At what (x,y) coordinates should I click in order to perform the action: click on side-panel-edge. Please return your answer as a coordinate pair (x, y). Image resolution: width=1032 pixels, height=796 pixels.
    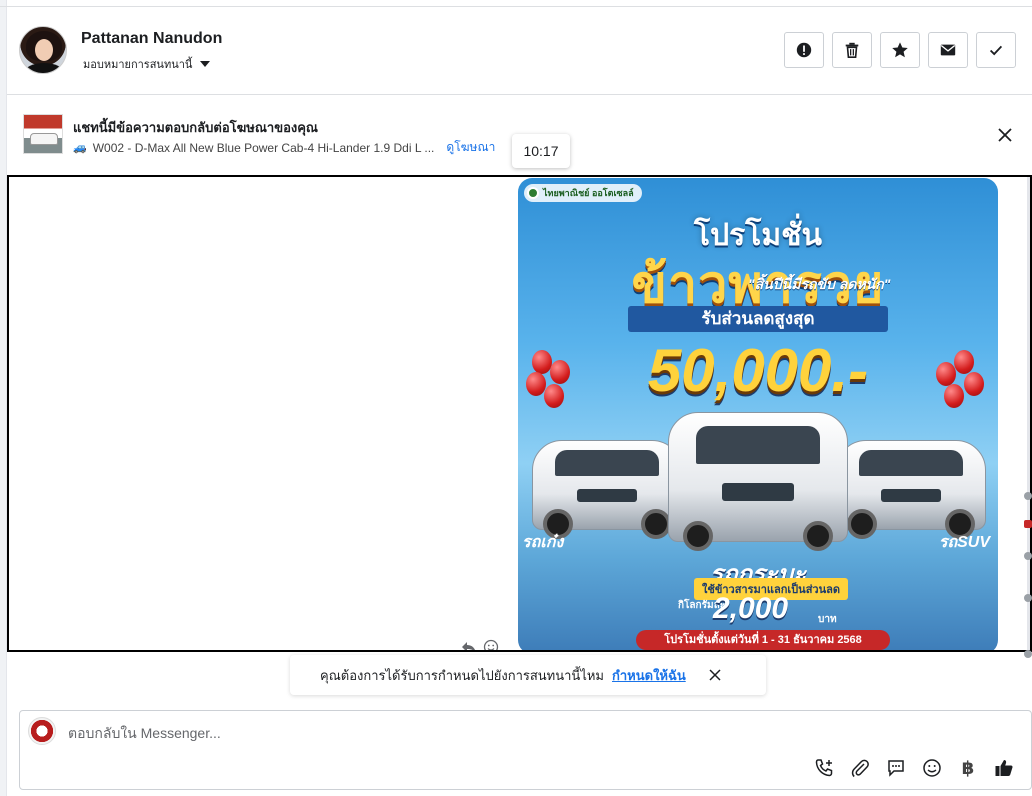
    Looking at the image, I should click on (1026, 585).